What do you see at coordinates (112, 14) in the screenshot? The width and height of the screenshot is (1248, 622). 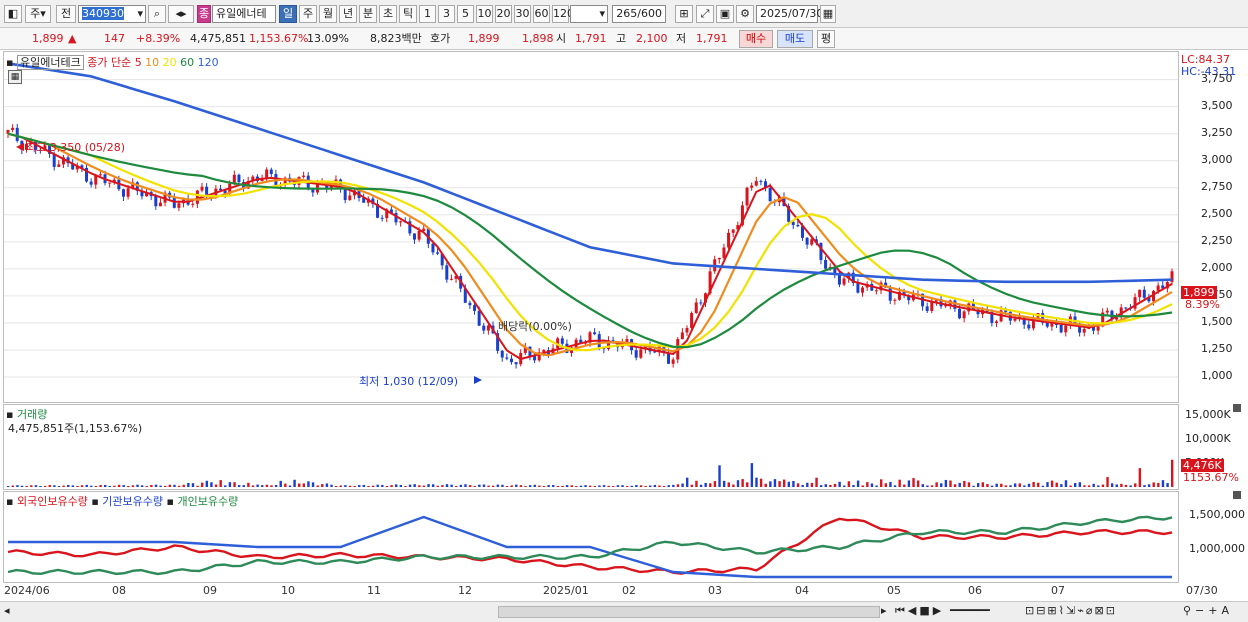 I see `stock-code-input: 340930 ▾` at bounding box center [112, 14].